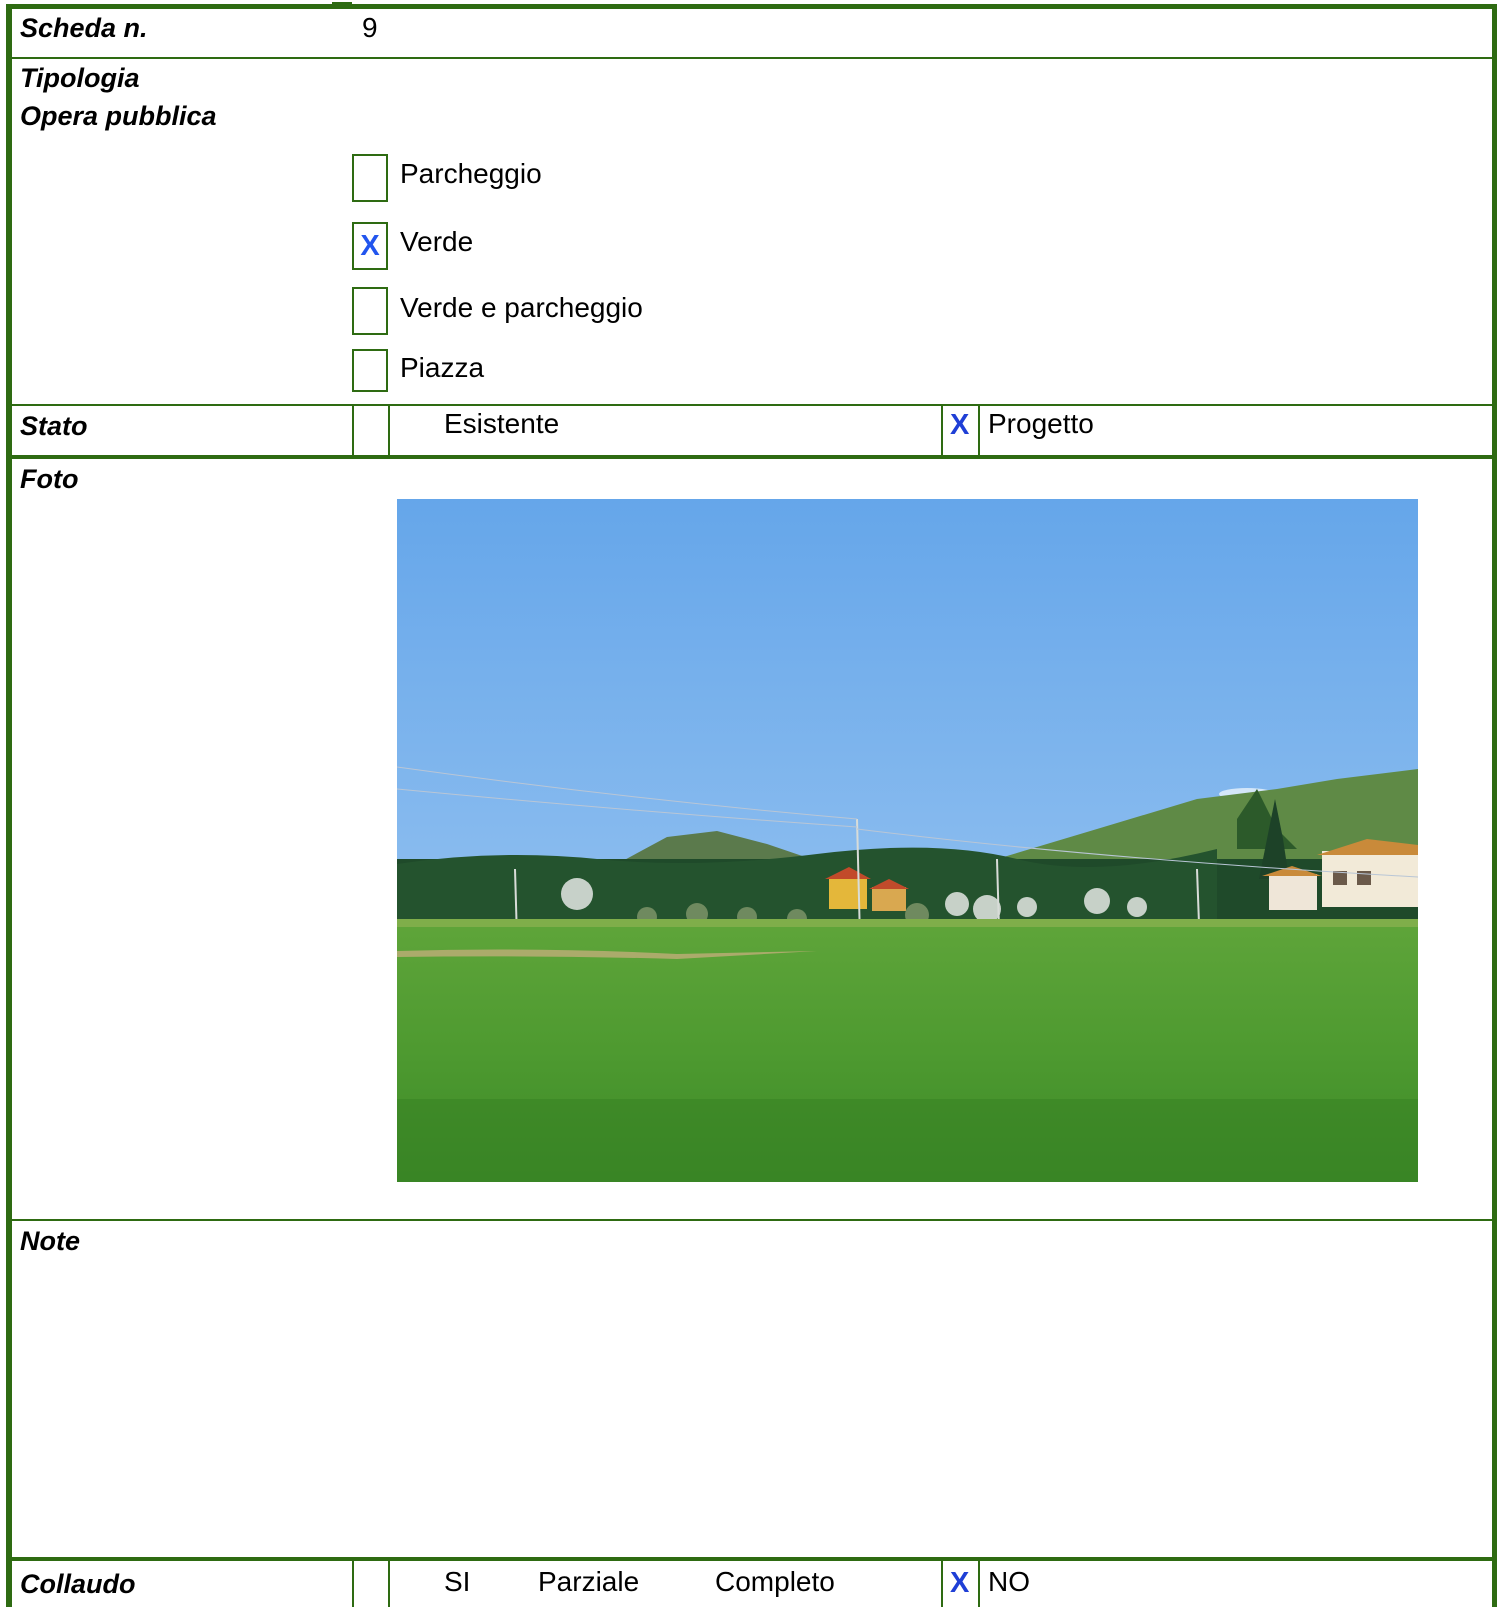  What do you see at coordinates (370, 311) in the screenshot?
I see `checkbox-verde-e-parcheggio` at bounding box center [370, 311].